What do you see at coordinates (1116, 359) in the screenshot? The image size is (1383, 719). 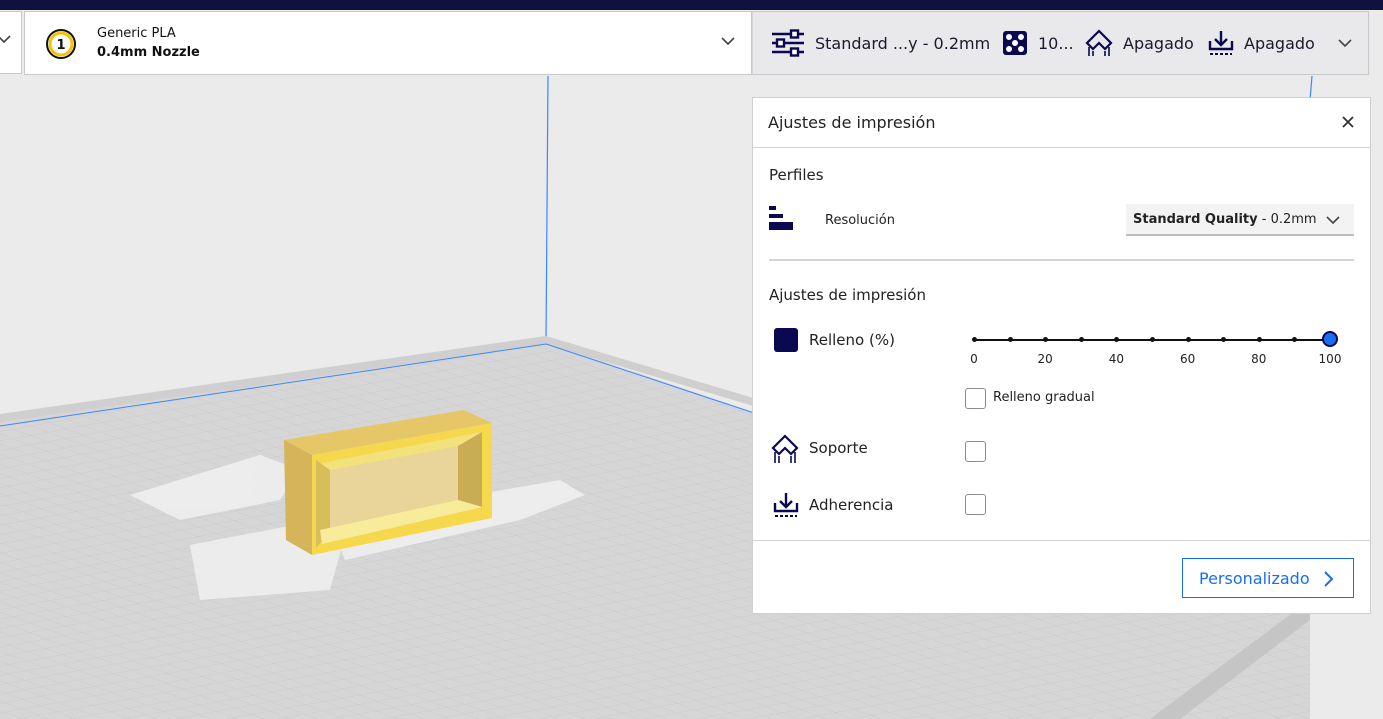 I see `slider-tick-label: 40` at bounding box center [1116, 359].